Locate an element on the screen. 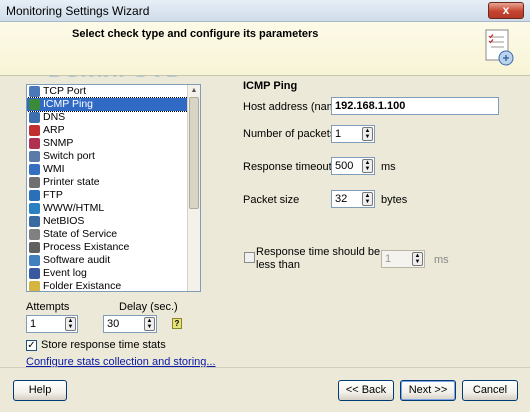  timeout-label: Response timeout is located at coordinates (287, 167).